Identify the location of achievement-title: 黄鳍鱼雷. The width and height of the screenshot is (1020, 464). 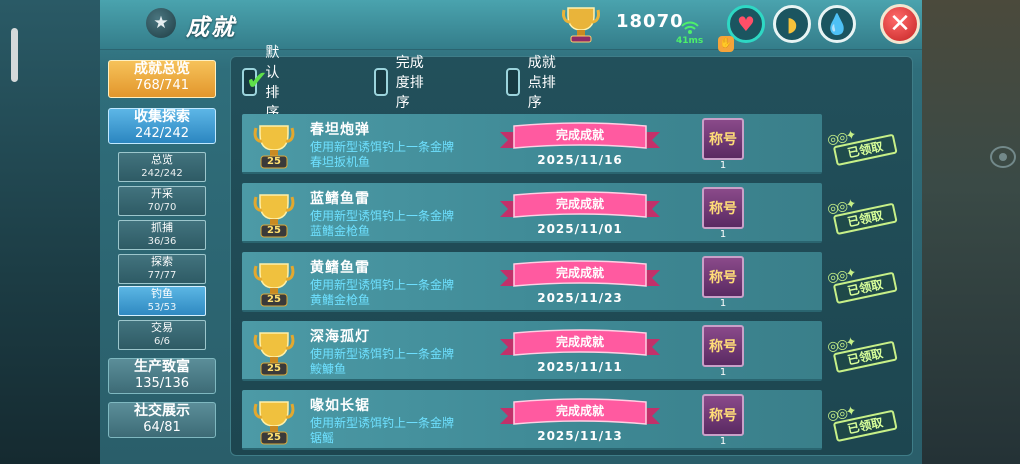
(340, 268).